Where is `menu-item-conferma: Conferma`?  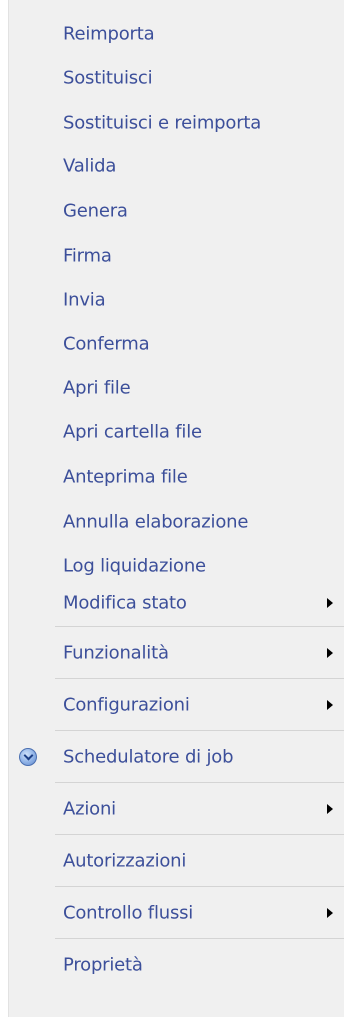 menu-item-conferma: Conferma is located at coordinates (177, 344).